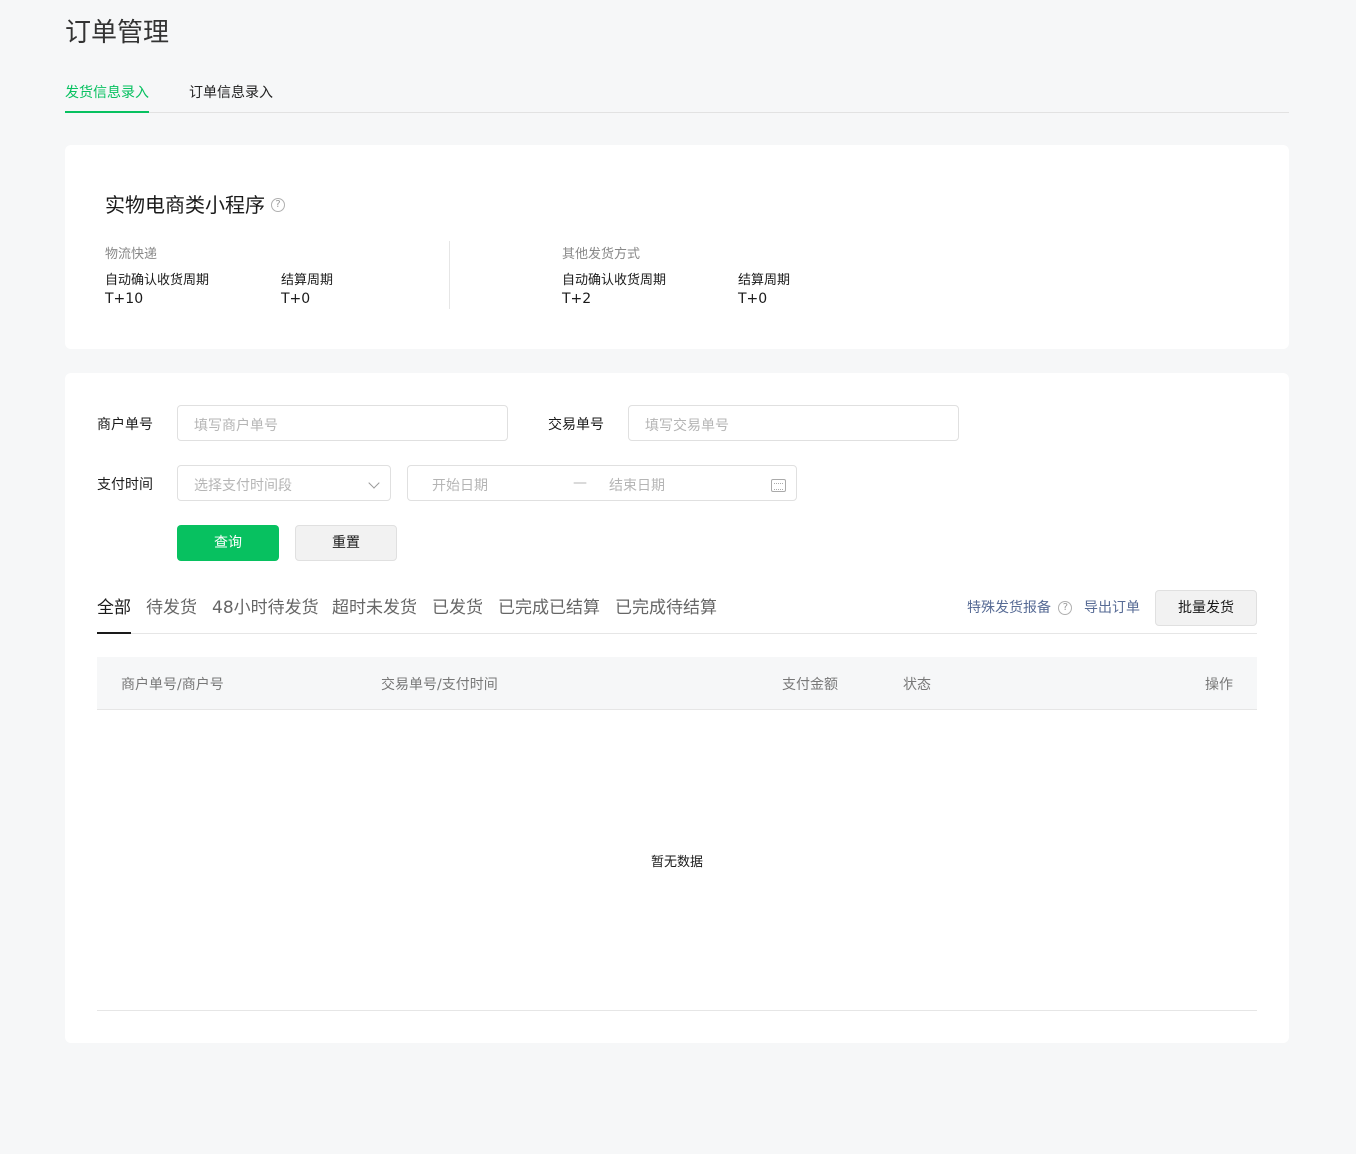 The width and height of the screenshot is (1356, 1154). Describe the element at coordinates (374, 613) in the screenshot. I see `status-tab-overdue: 超时未发货` at that location.